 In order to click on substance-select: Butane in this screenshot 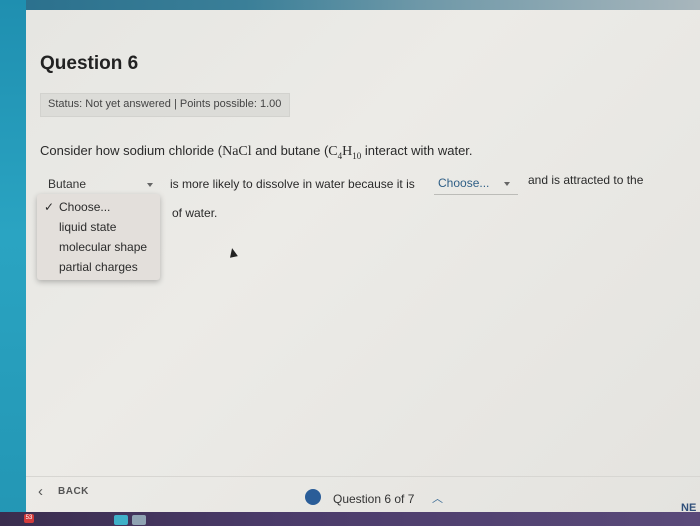, I will do `click(101, 183)`.